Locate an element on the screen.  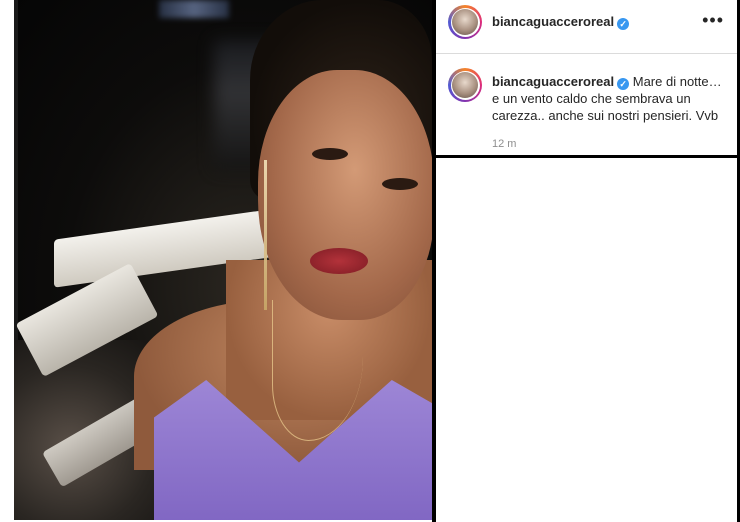
username-link: biancaguacceroreal ✓ is located at coordinates (561, 22).